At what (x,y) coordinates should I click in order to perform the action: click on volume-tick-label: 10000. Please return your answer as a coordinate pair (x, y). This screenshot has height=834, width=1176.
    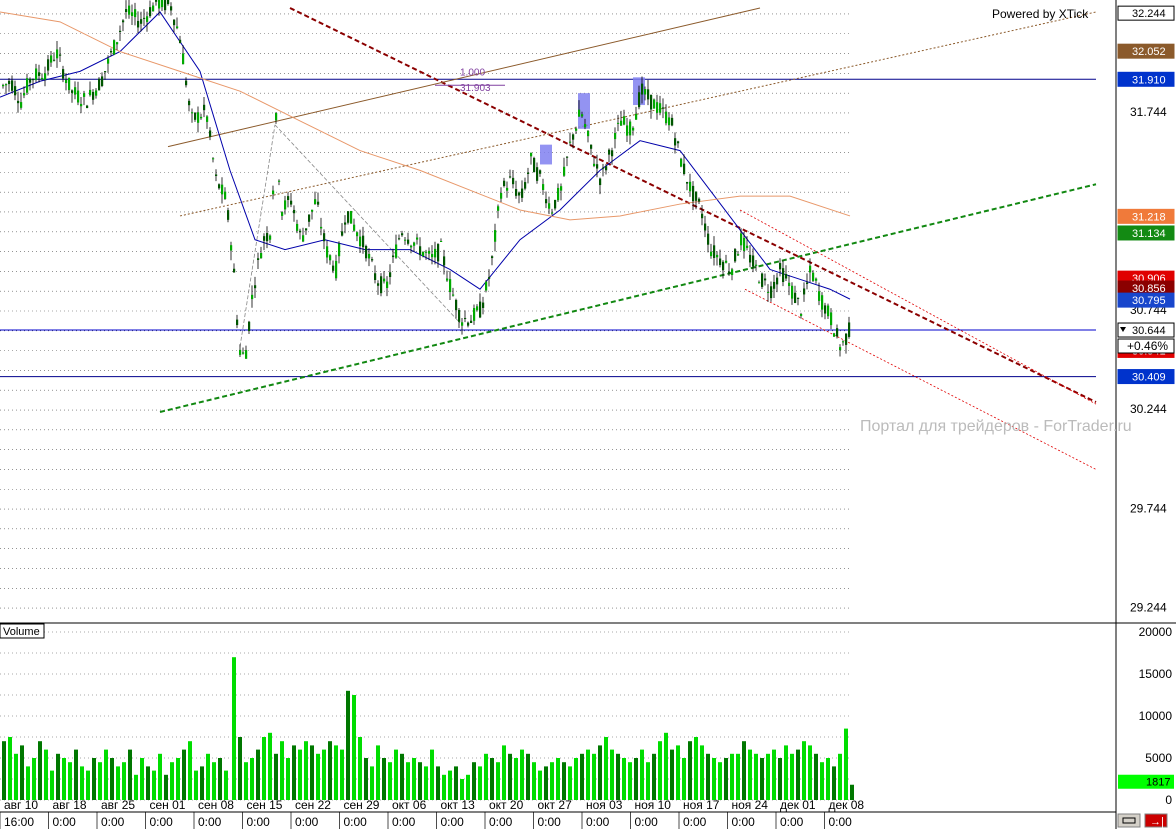
    Looking at the image, I should click on (1156, 716).